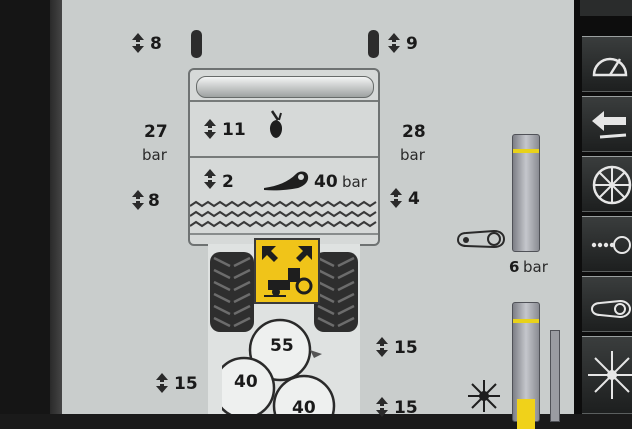 Image resolution: width=632 pixels, height=429 pixels. I want to click on seed-rate-button, so click(607, 244).